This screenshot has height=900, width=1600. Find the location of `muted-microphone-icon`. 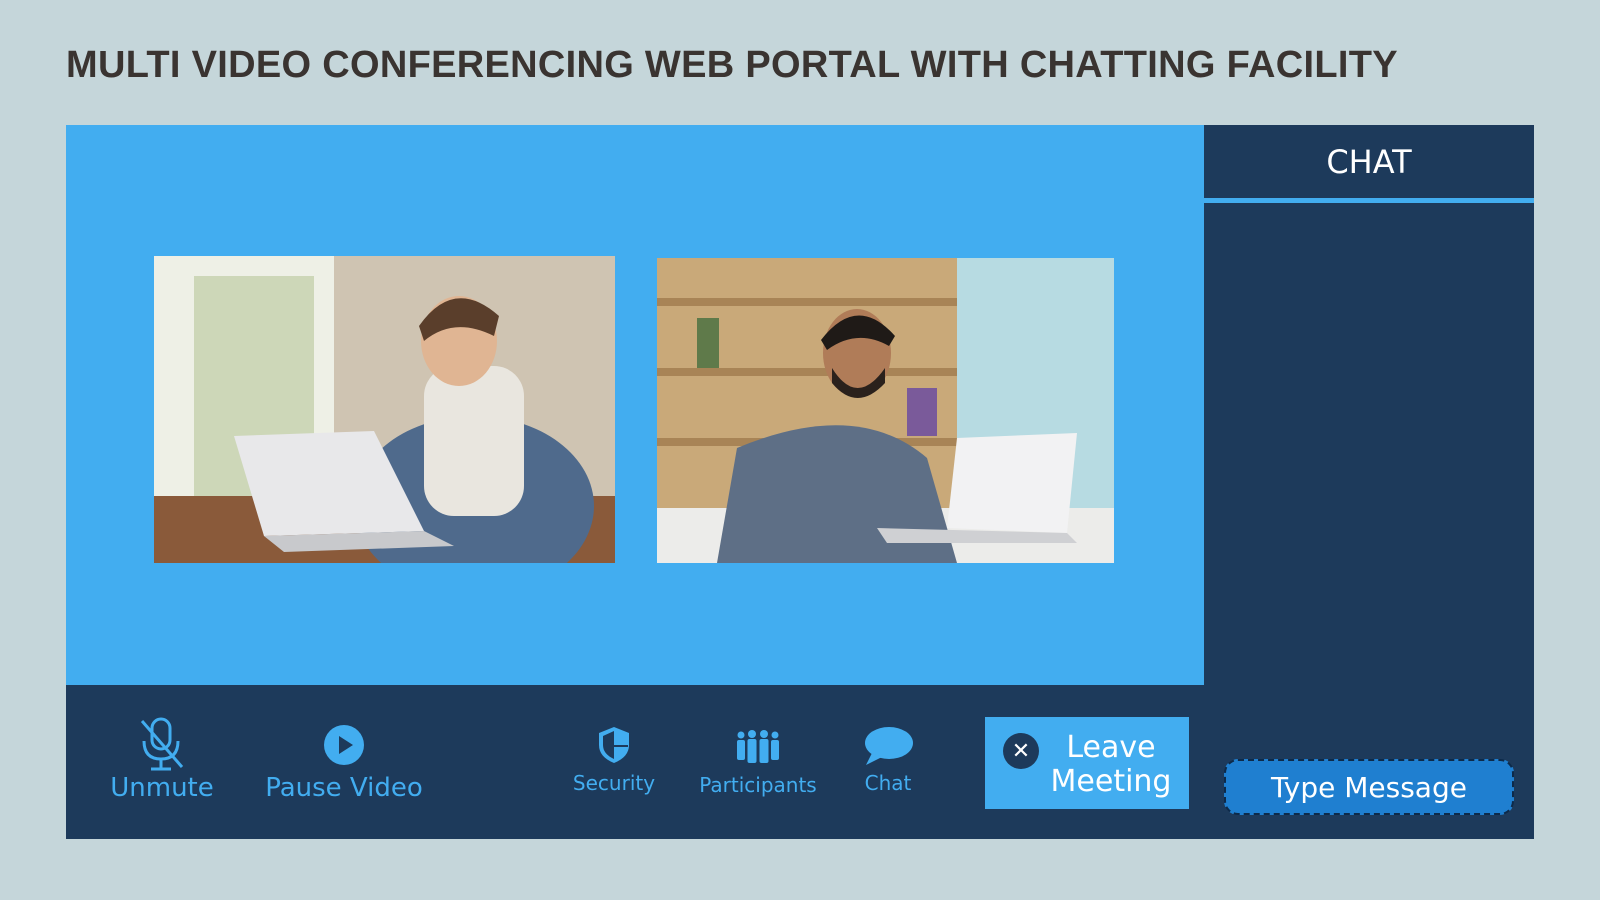

muted-microphone-icon is located at coordinates (162, 744).